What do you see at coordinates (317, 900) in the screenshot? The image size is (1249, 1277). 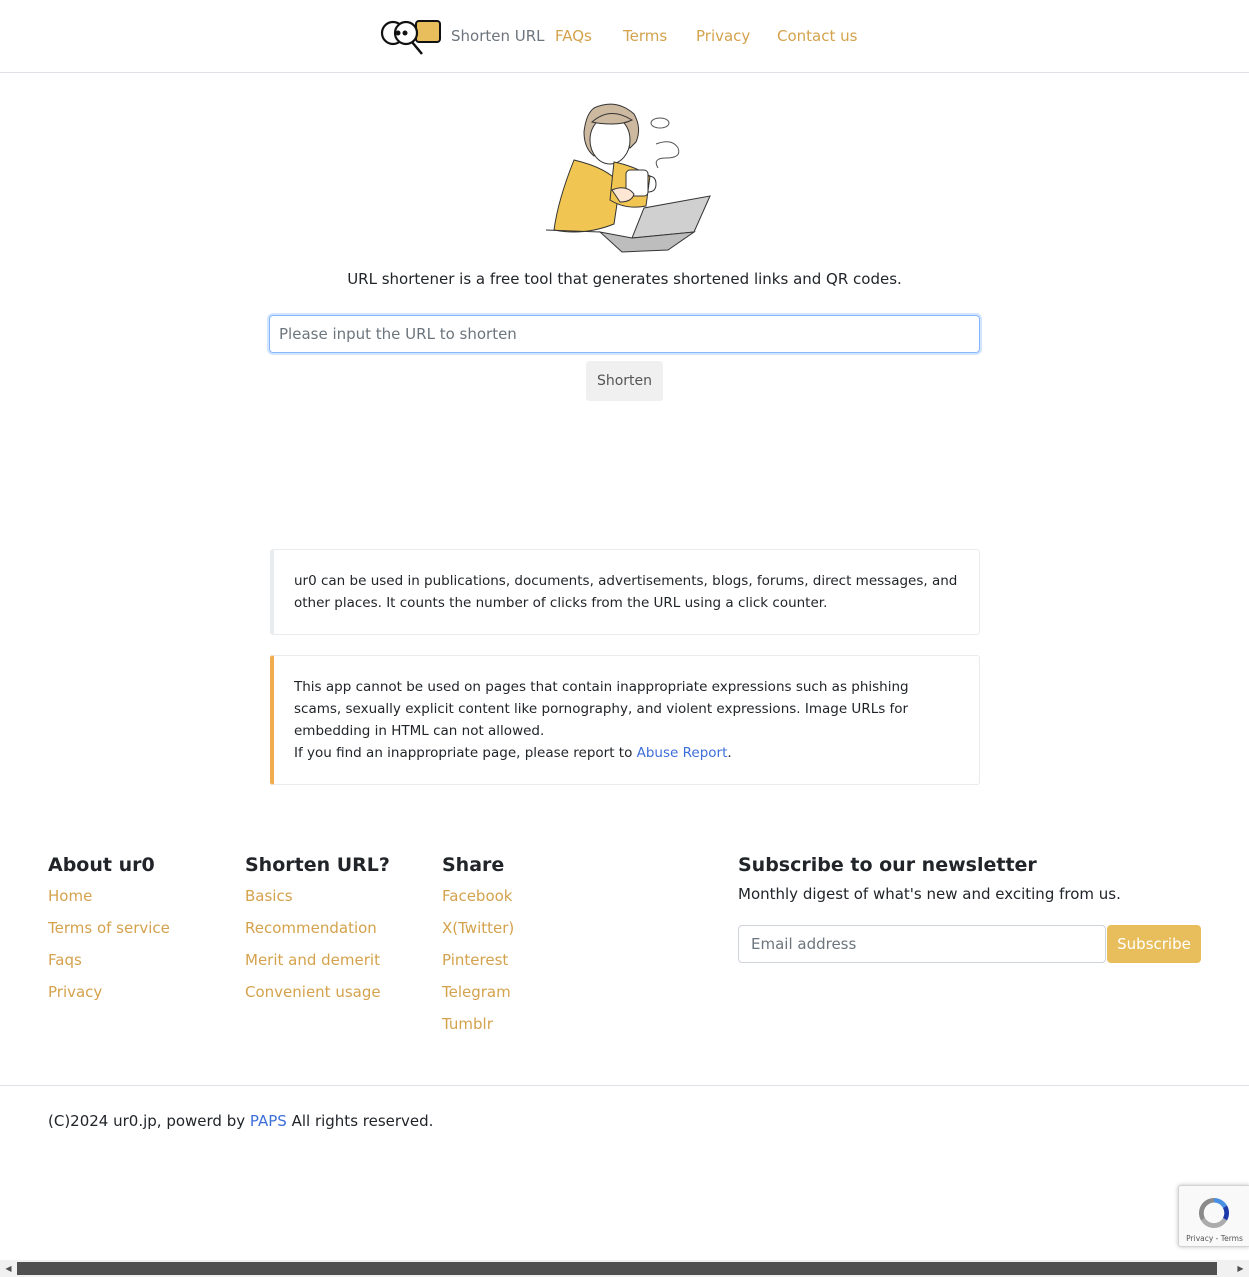 I see `footer-link-basics: Basics` at bounding box center [317, 900].